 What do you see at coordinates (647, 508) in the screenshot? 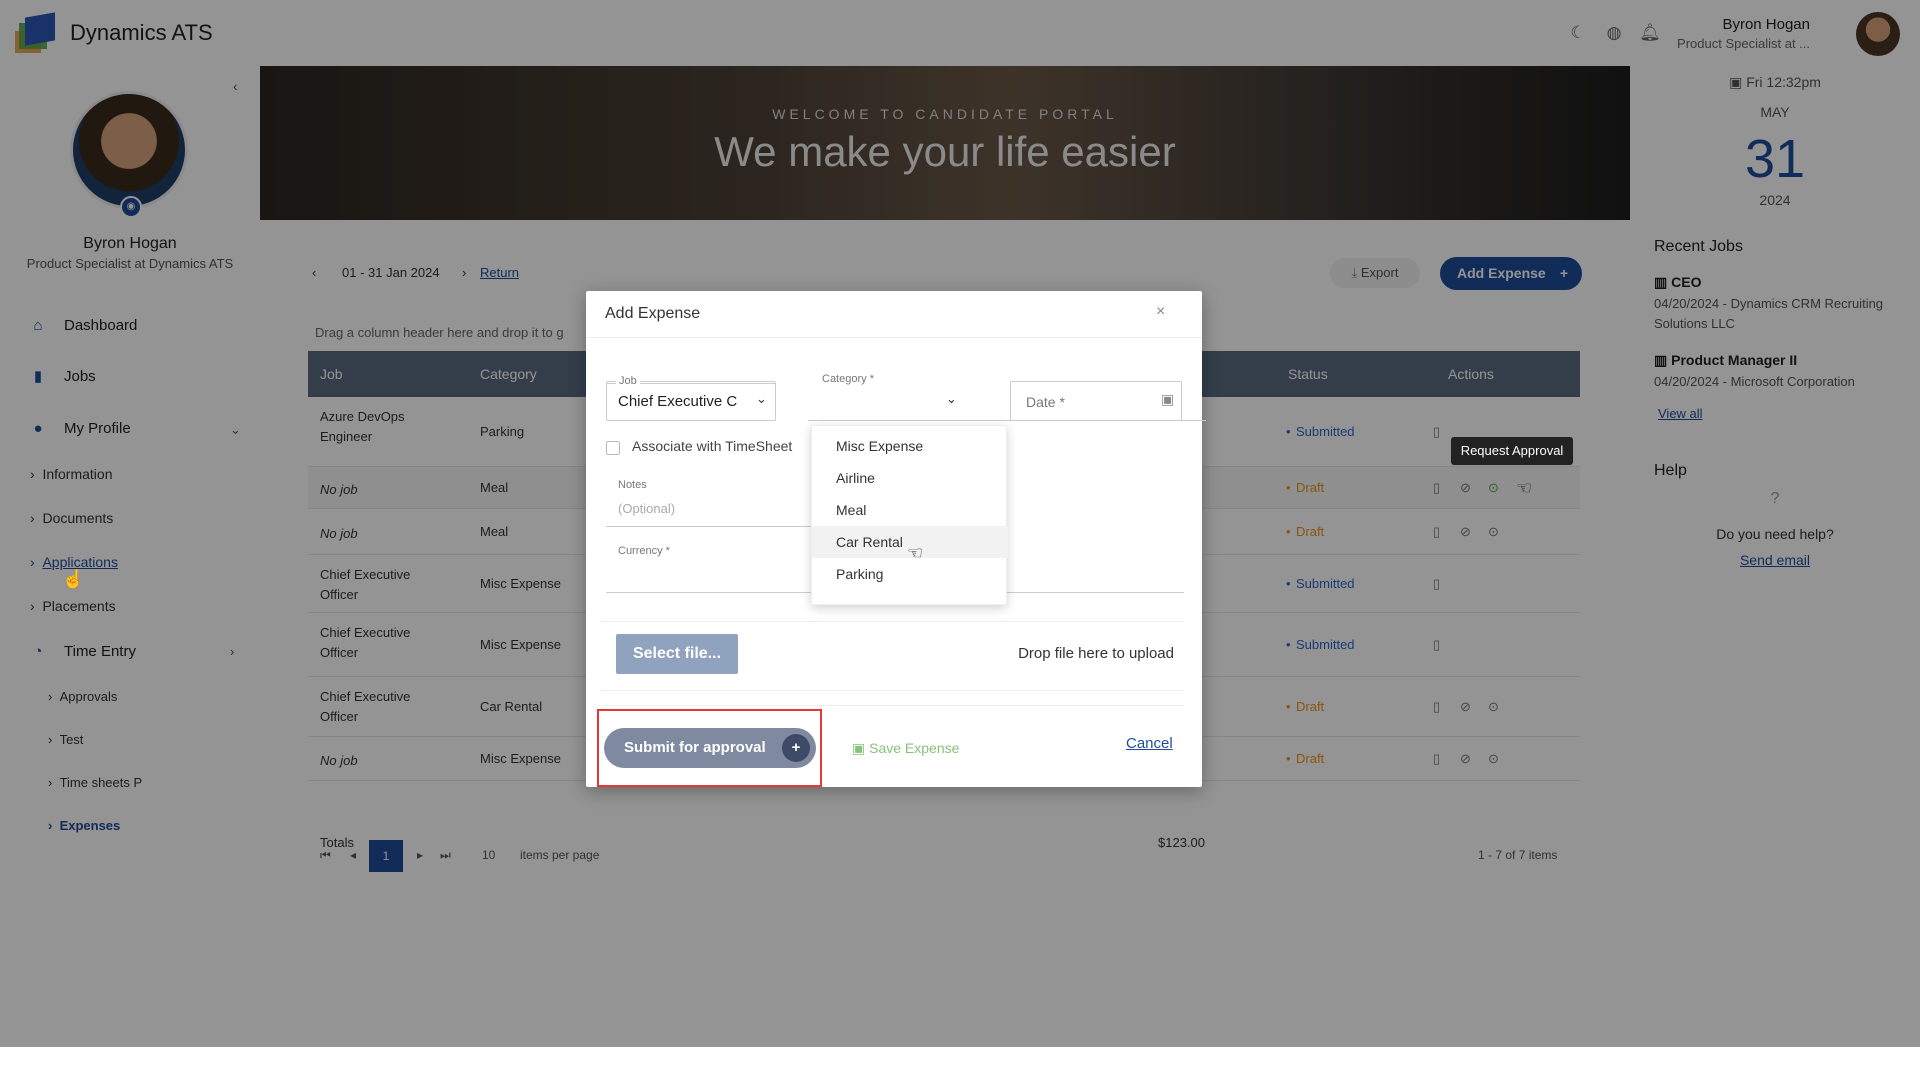
I see `notes-placeholder: (Optional)` at bounding box center [647, 508].